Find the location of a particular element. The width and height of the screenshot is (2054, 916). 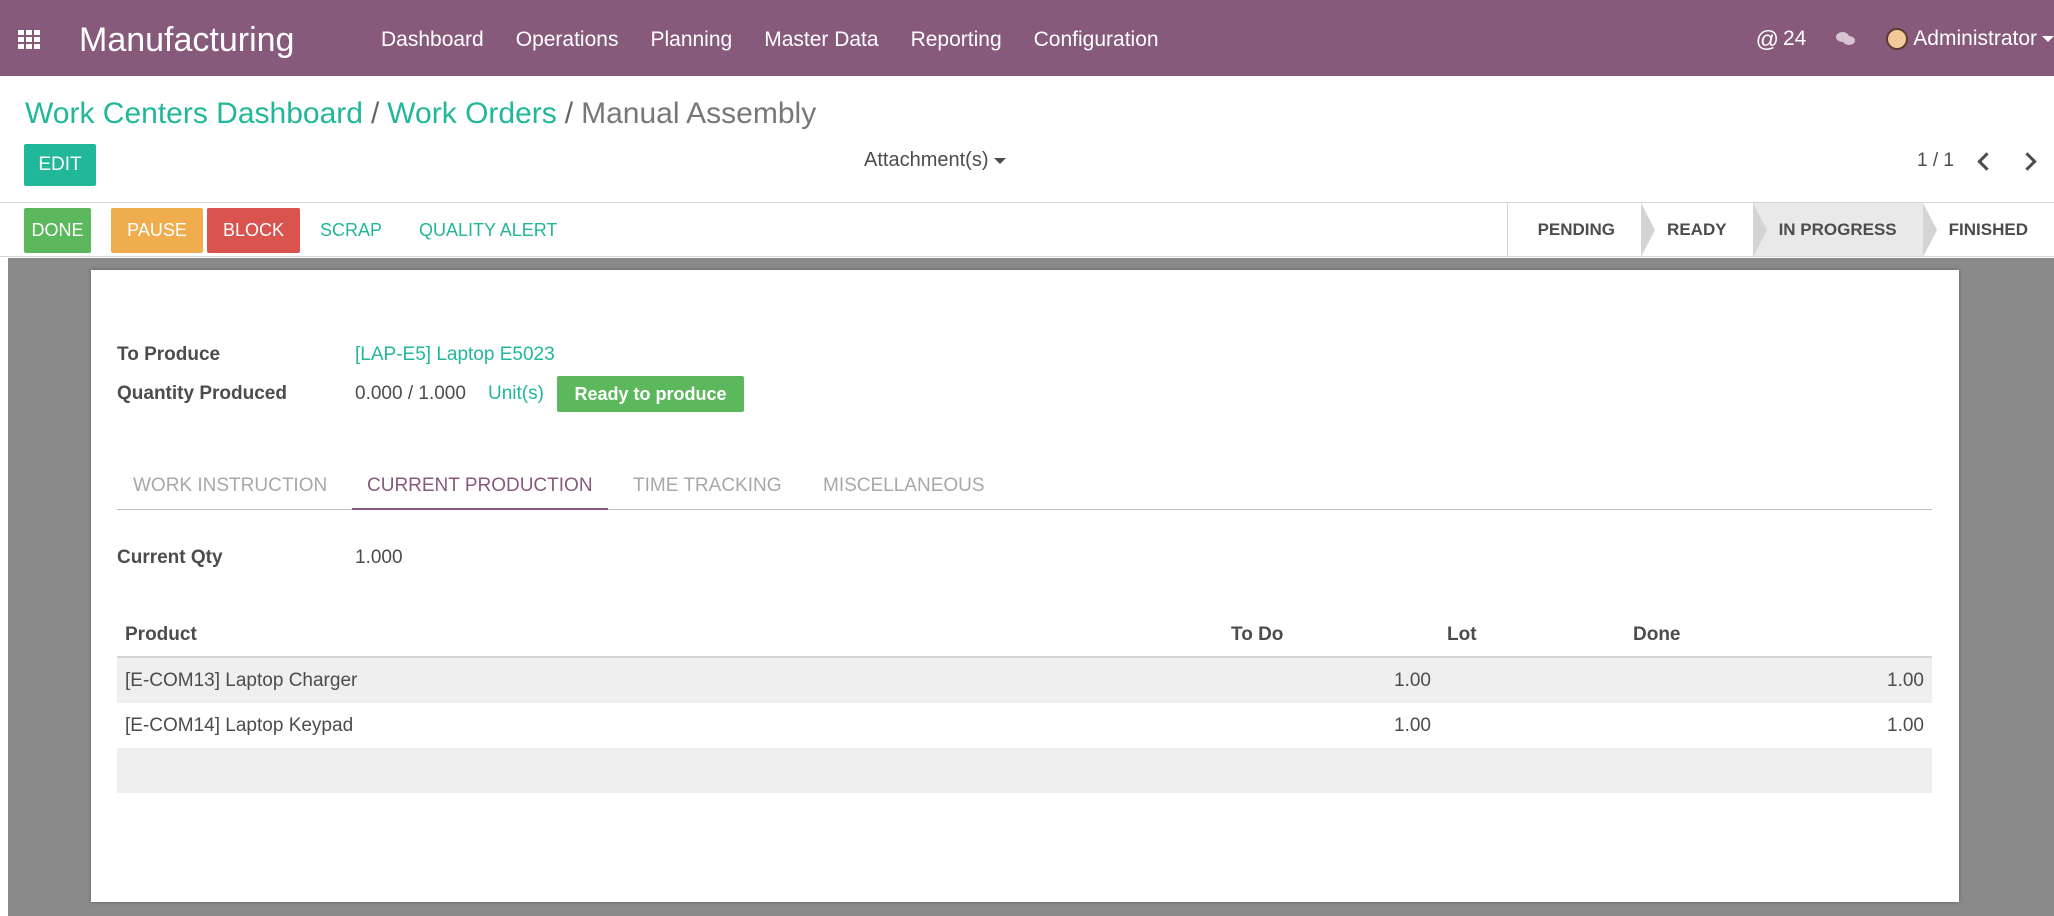

qty-uom-link: Unit(s) is located at coordinates (516, 394).